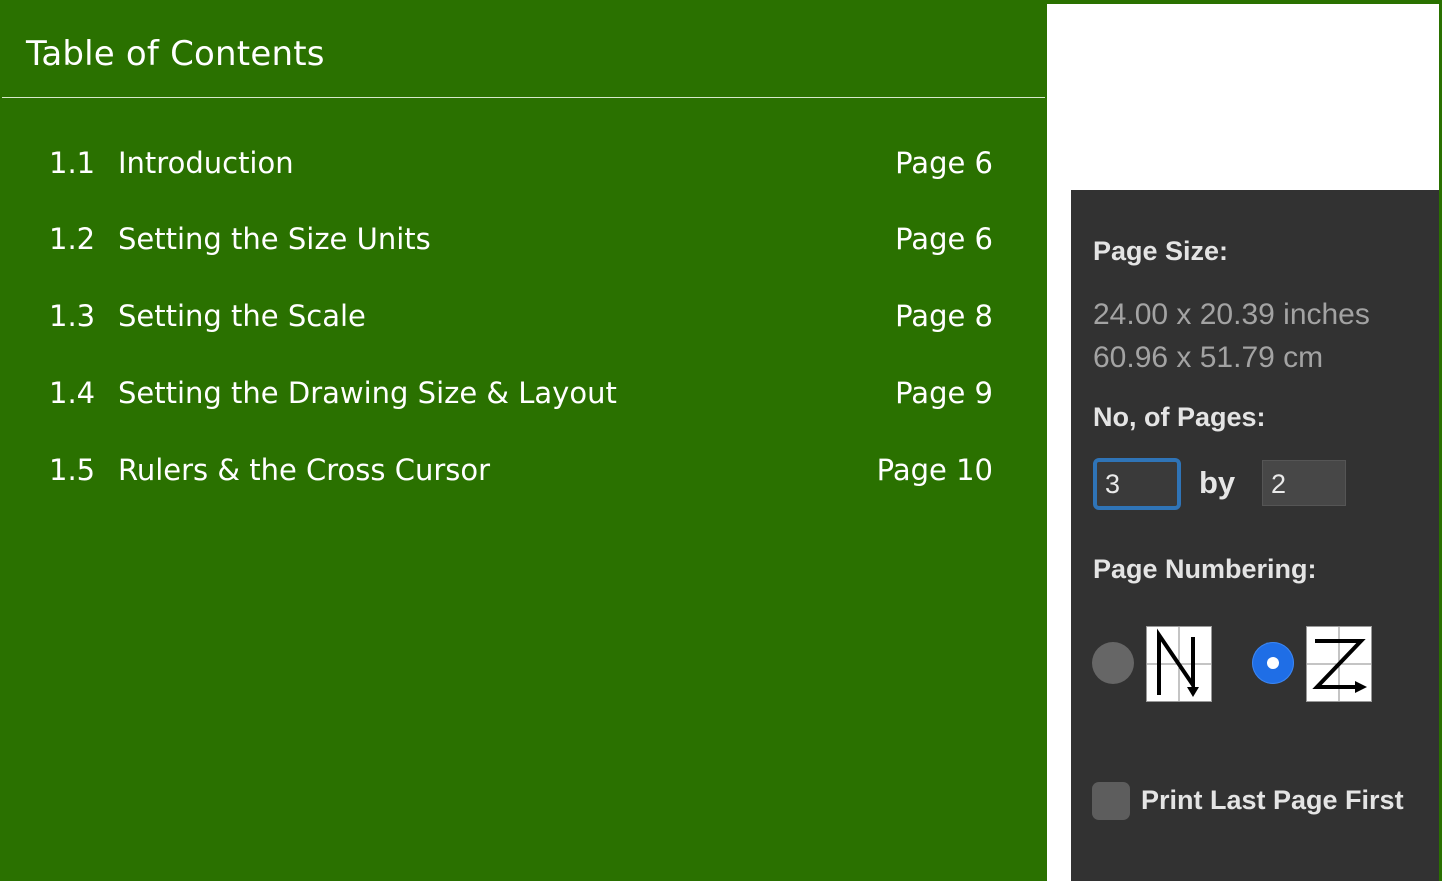 This screenshot has width=1442, height=881. I want to click on by-label: by, so click(1217, 482).